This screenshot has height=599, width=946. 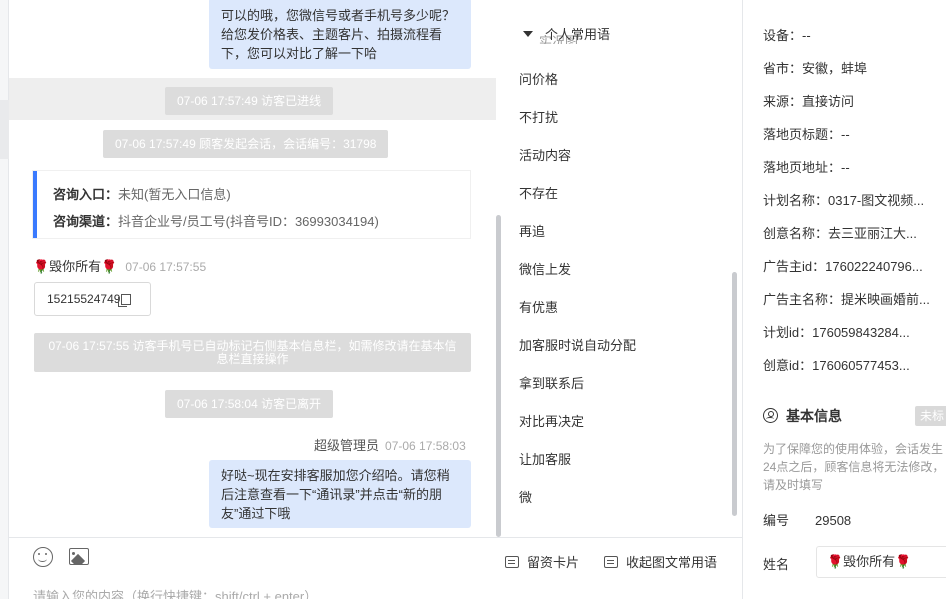 I want to click on visitor-header: 🌹毁你所有🌹 07-06 17:57:55, so click(x=119, y=265).